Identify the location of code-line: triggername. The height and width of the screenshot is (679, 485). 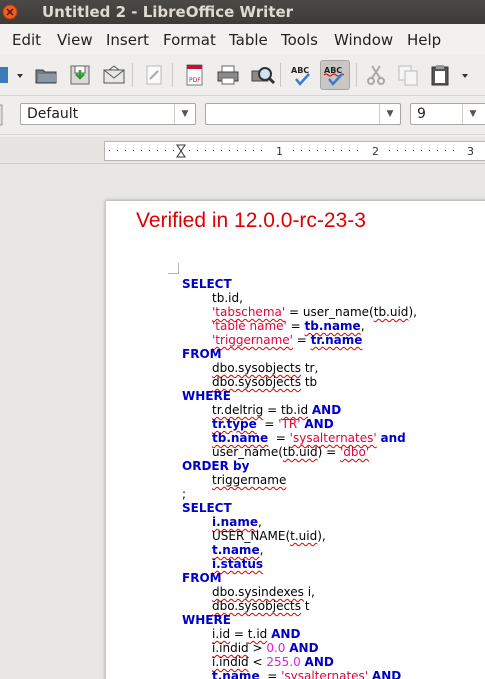
(299, 480).